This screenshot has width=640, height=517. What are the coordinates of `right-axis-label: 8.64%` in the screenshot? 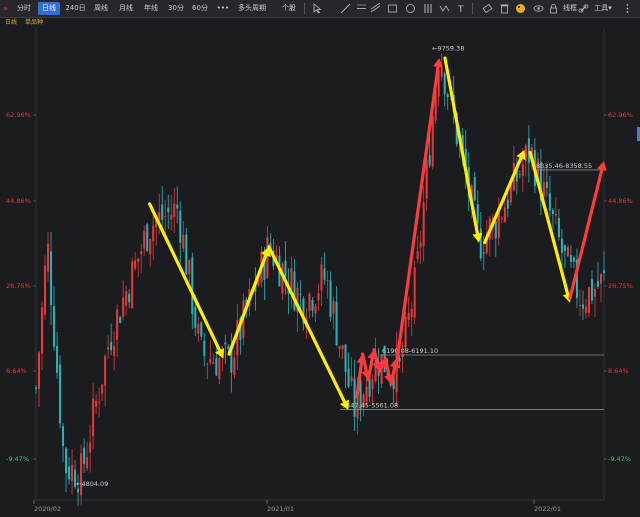 It's located at (618, 371).